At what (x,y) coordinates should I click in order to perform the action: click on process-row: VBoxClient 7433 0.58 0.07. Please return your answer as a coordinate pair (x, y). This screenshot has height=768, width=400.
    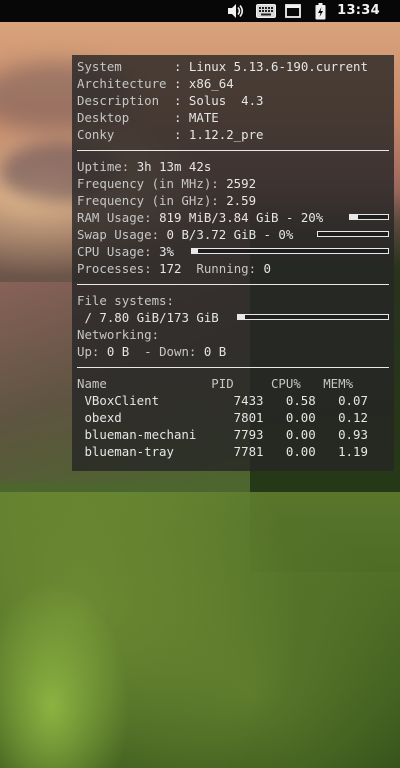
    Looking at the image, I should click on (233, 400).